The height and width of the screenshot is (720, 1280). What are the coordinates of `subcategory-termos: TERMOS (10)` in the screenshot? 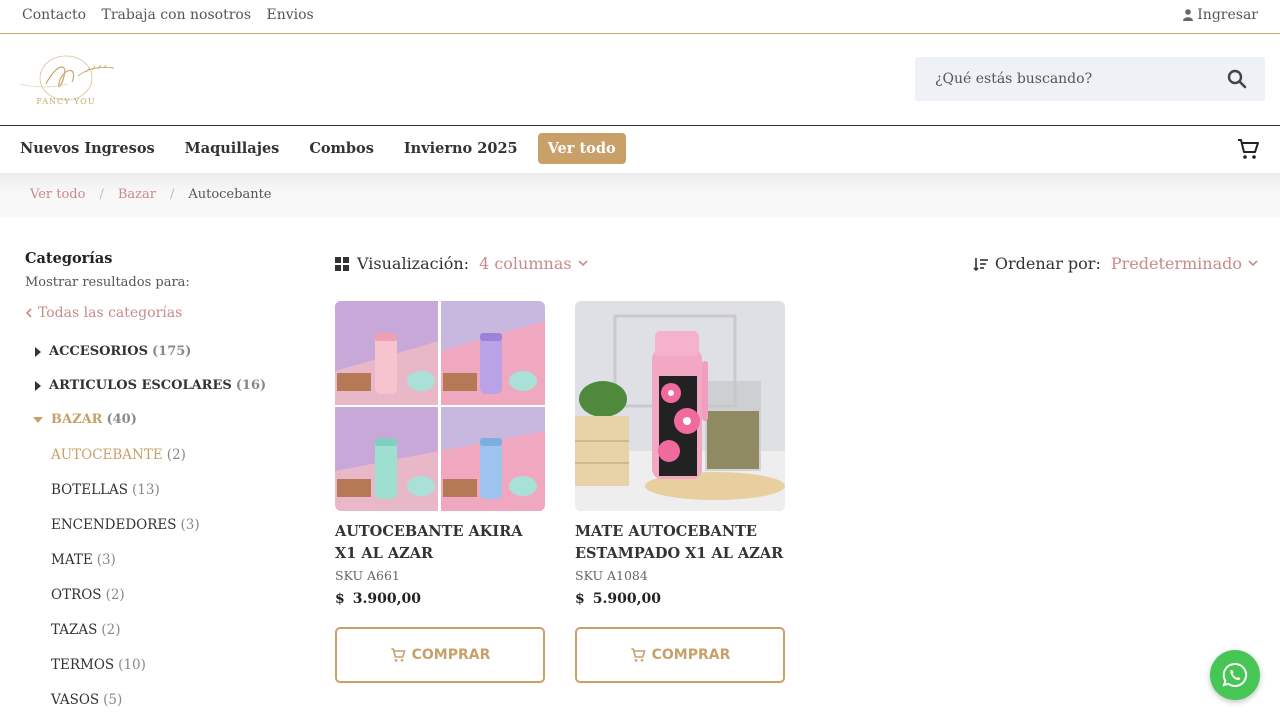 It's located at (98, 665).